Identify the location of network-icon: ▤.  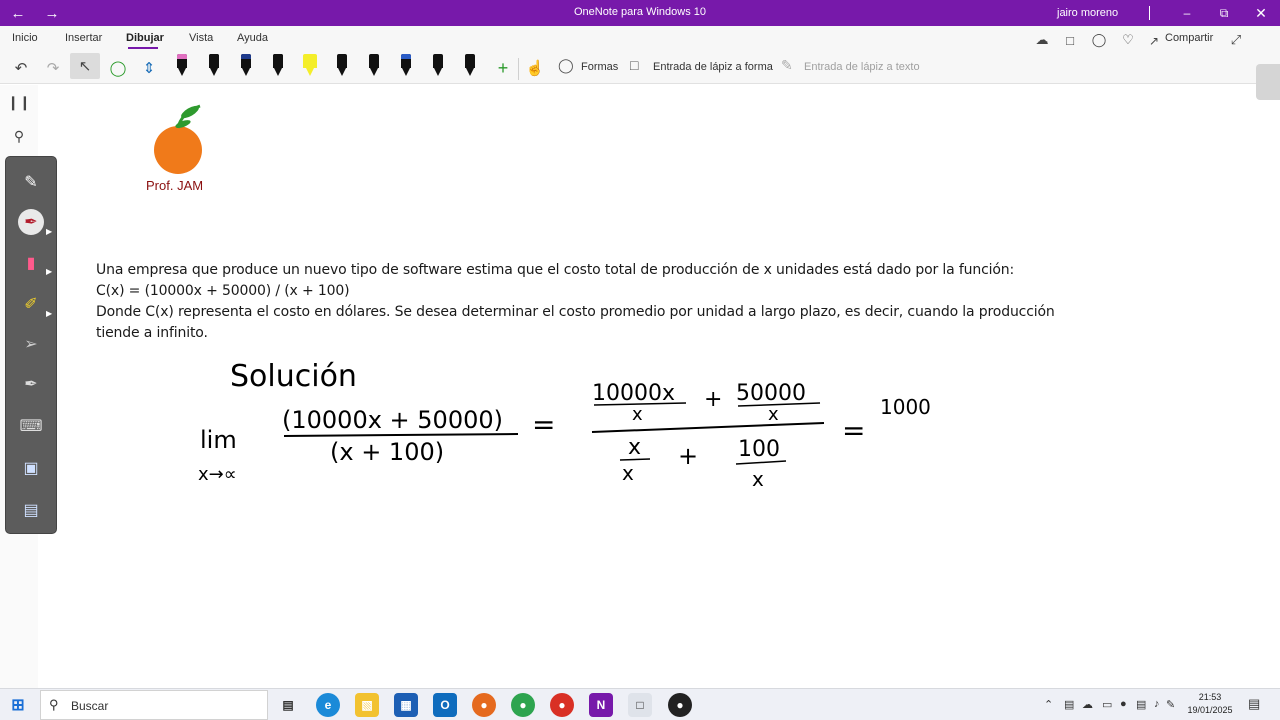
(1141, 704).